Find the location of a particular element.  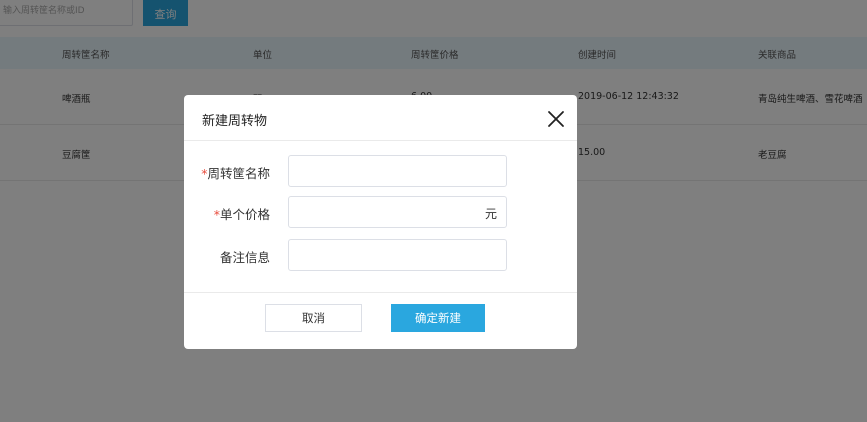

field-label: 备注信息 is located at coordinates (244, 257).